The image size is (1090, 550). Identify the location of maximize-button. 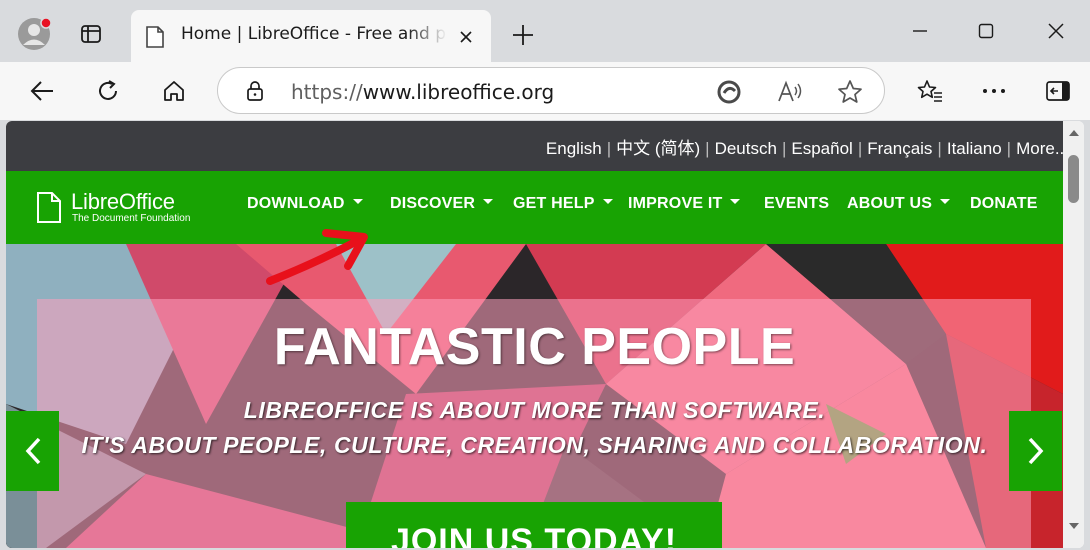
(986, 31).